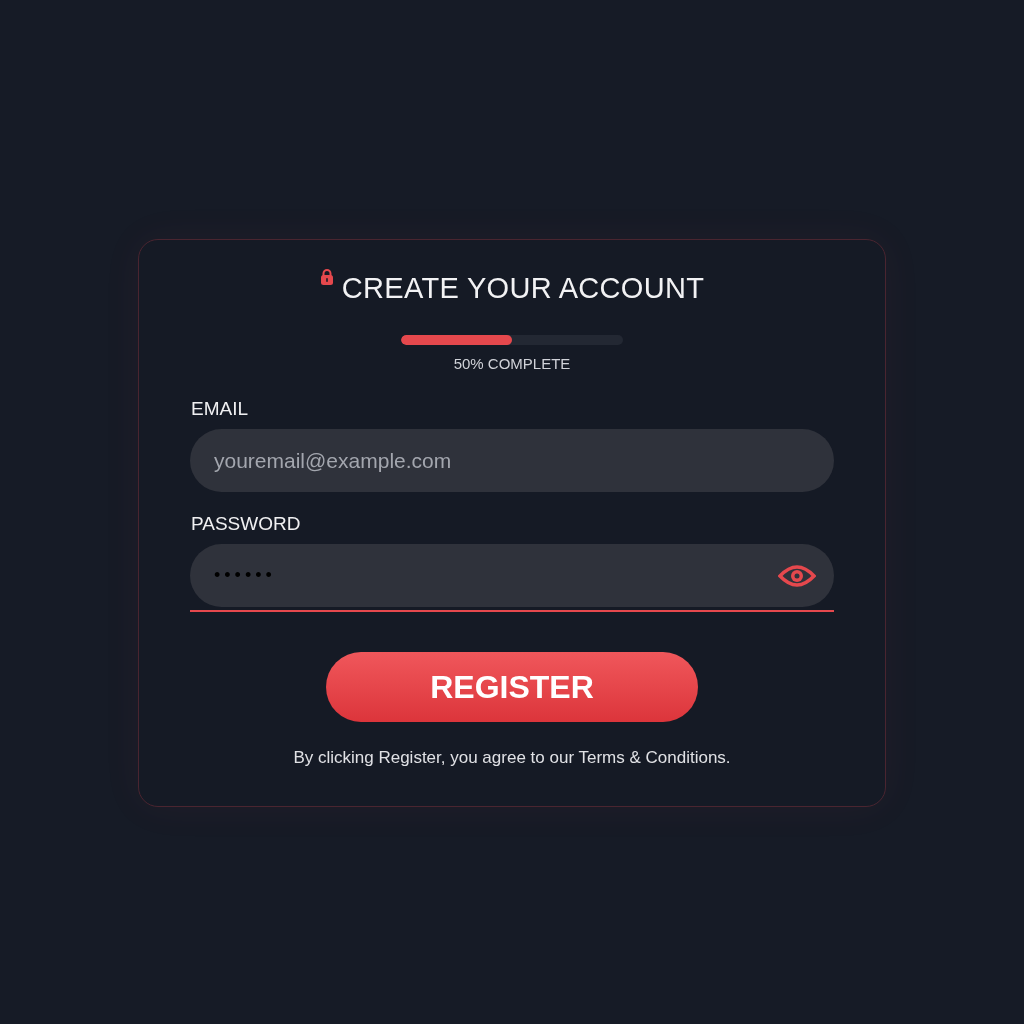 The height and width of the screenshot is (1024, 1024). Describe the element at coordinates (512, 687) in the screenshot. I see `register-button: REGISTER` at that location.